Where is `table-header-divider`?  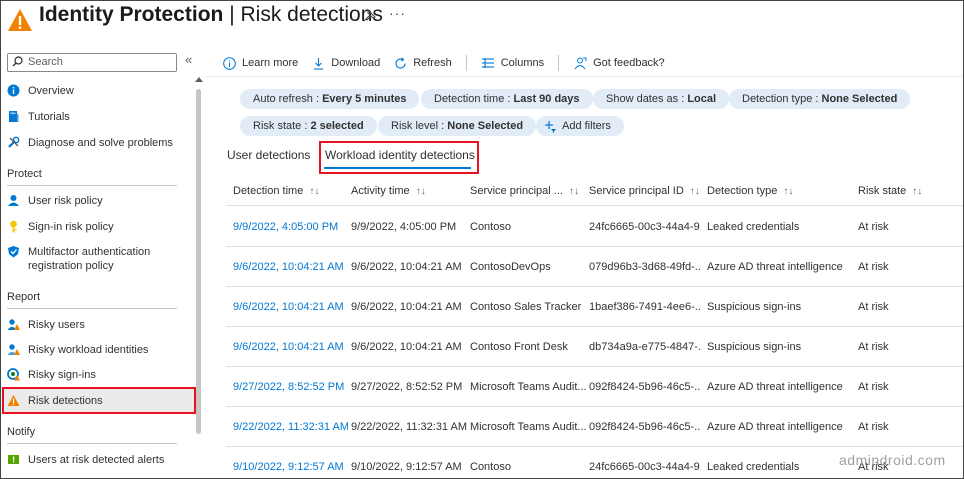
table-header-divider is located at coordinates (594, 205).